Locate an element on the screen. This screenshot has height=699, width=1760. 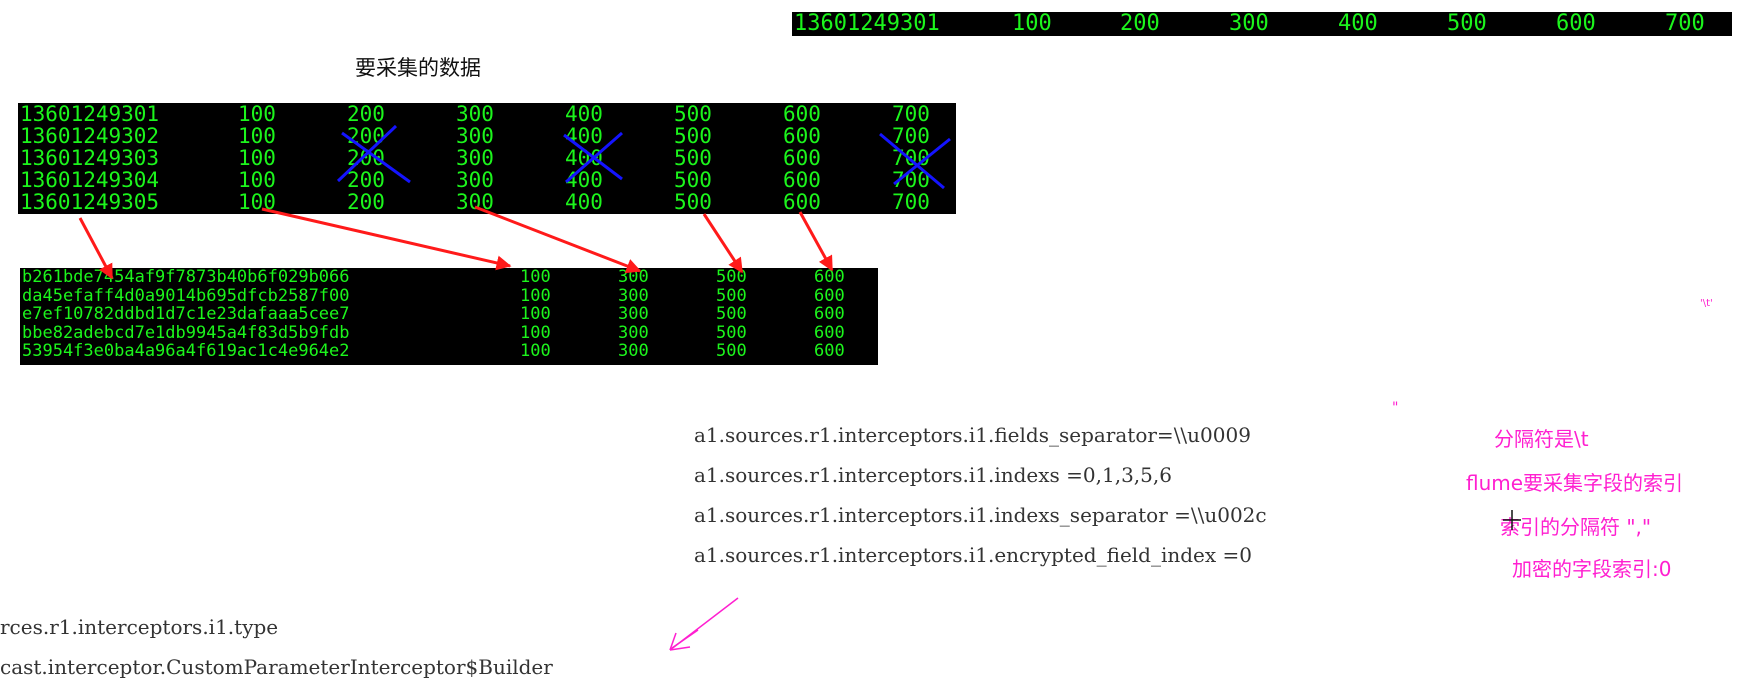
pointer-arrow is located at coordinates (704, 624).